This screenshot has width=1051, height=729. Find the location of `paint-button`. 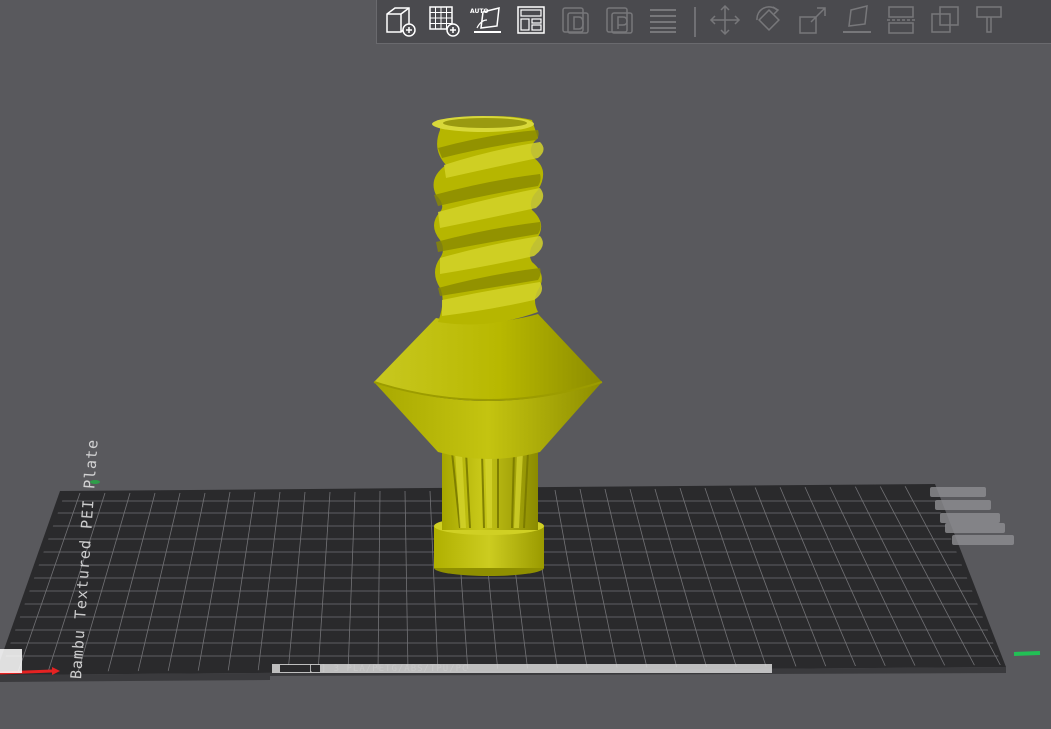

paint-button is located at coordinates (989, 22).